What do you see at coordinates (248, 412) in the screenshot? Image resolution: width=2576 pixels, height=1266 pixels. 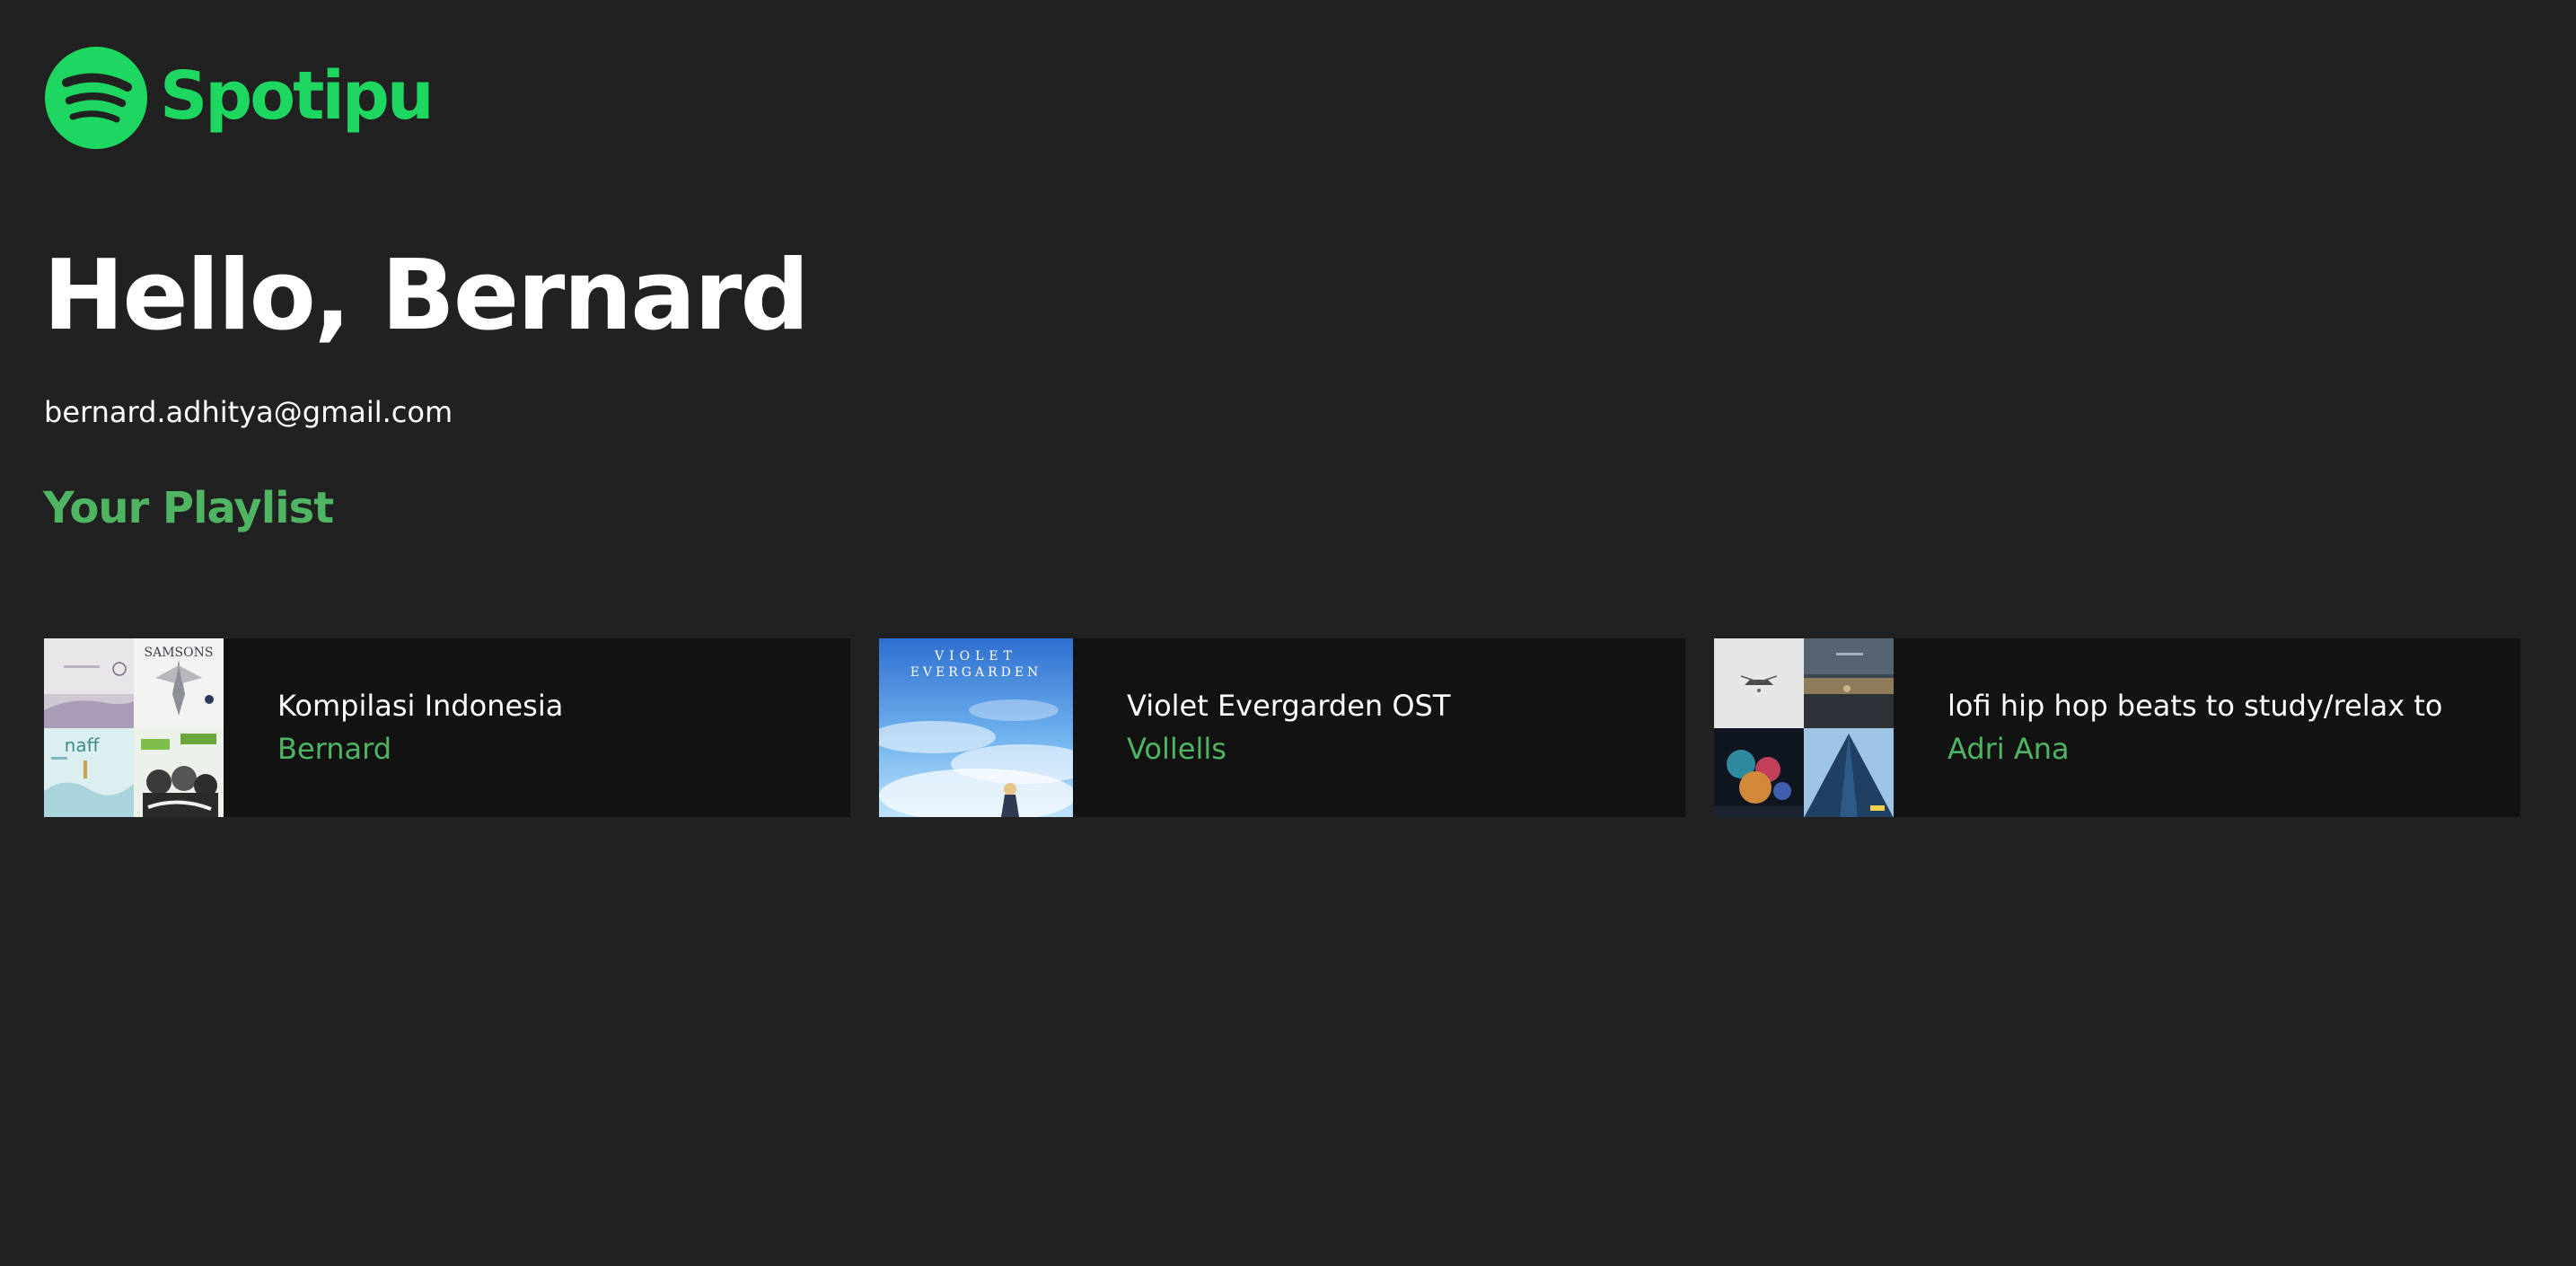 I see `user-email: bernard.adhitya@gmail.com` at bounding box center [248, 412].